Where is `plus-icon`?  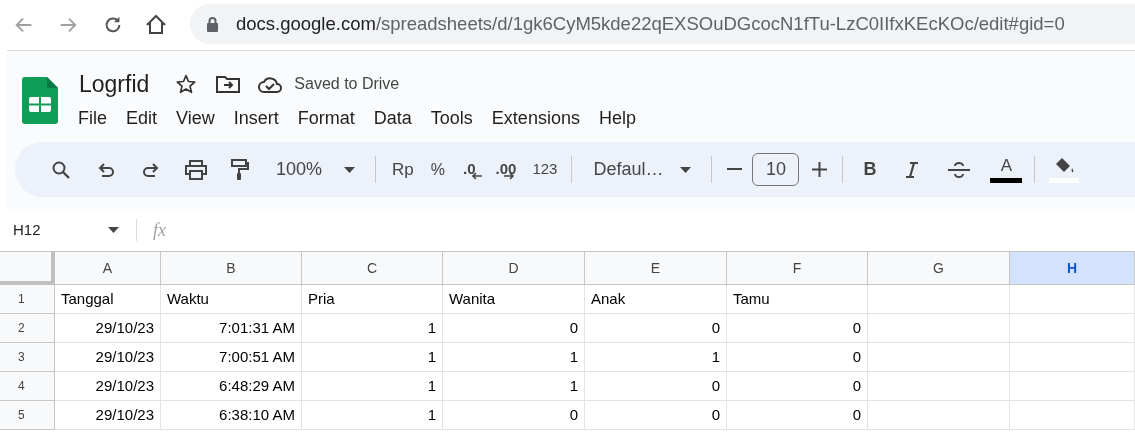 plus-icon is located at coordinates (820, 169).